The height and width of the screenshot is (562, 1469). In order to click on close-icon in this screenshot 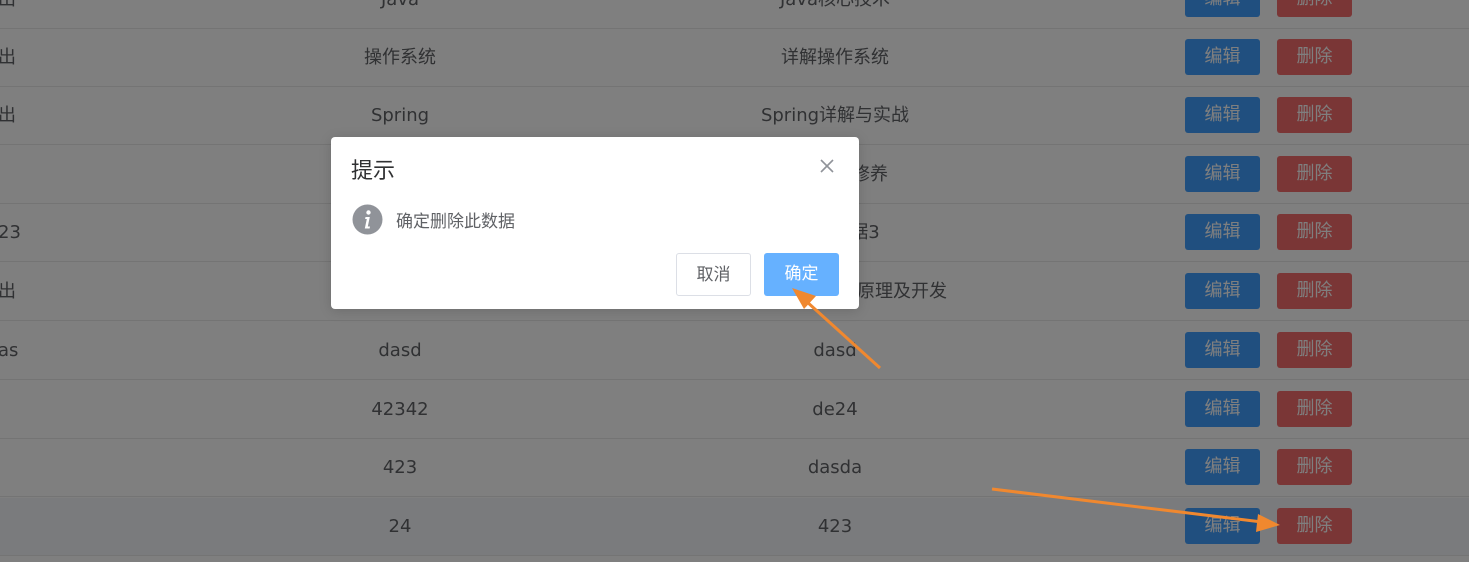, I will do `click(827, 166)`.